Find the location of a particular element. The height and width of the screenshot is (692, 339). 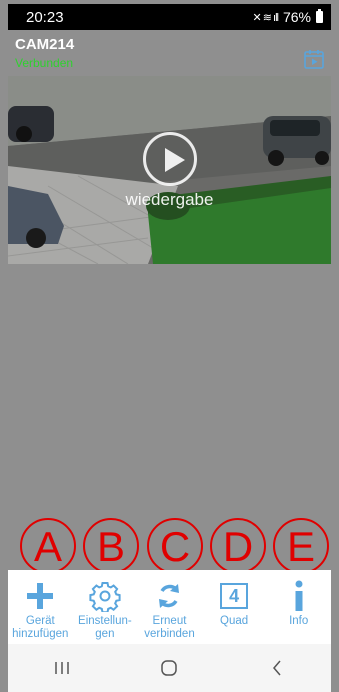

settings-button: Einstellun- gen is located at coordinates (105, 607).